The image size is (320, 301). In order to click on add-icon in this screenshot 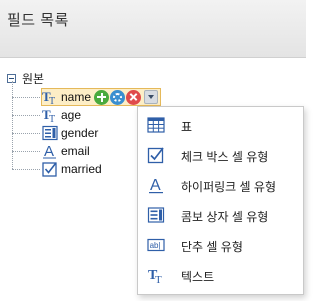, I will do `click(102, 97)`.